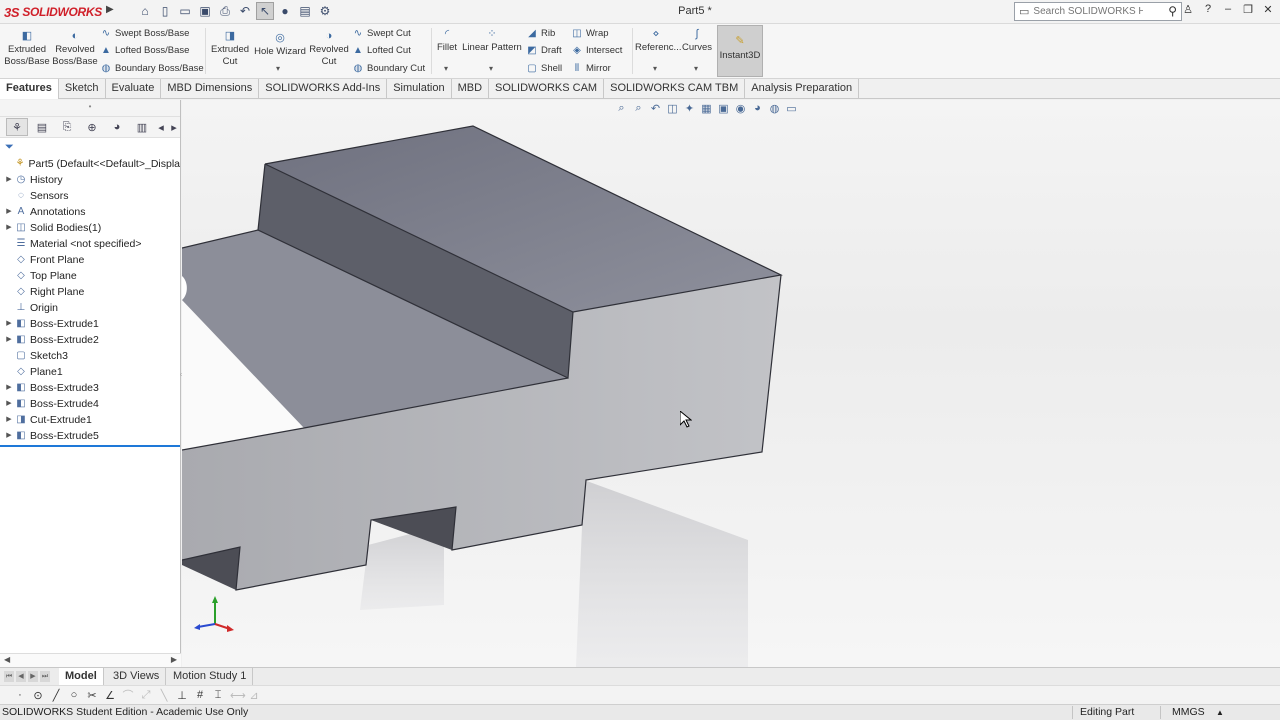 This screenshot has height=720, width=1280. Describe the element at coordinates (1088, 11) in the screenshot. I see `search-input` at that location.